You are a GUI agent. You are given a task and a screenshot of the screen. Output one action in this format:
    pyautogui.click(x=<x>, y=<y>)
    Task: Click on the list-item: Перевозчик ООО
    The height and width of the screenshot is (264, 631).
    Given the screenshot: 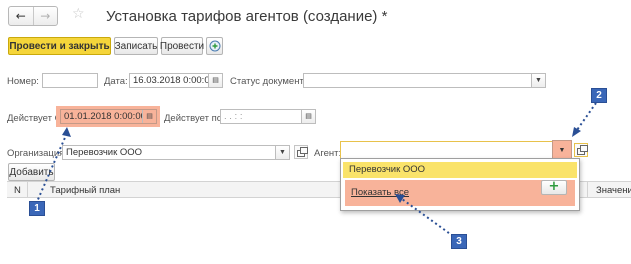 What is the action you would take?
    pyautogui.click(x=460, y=170)
    